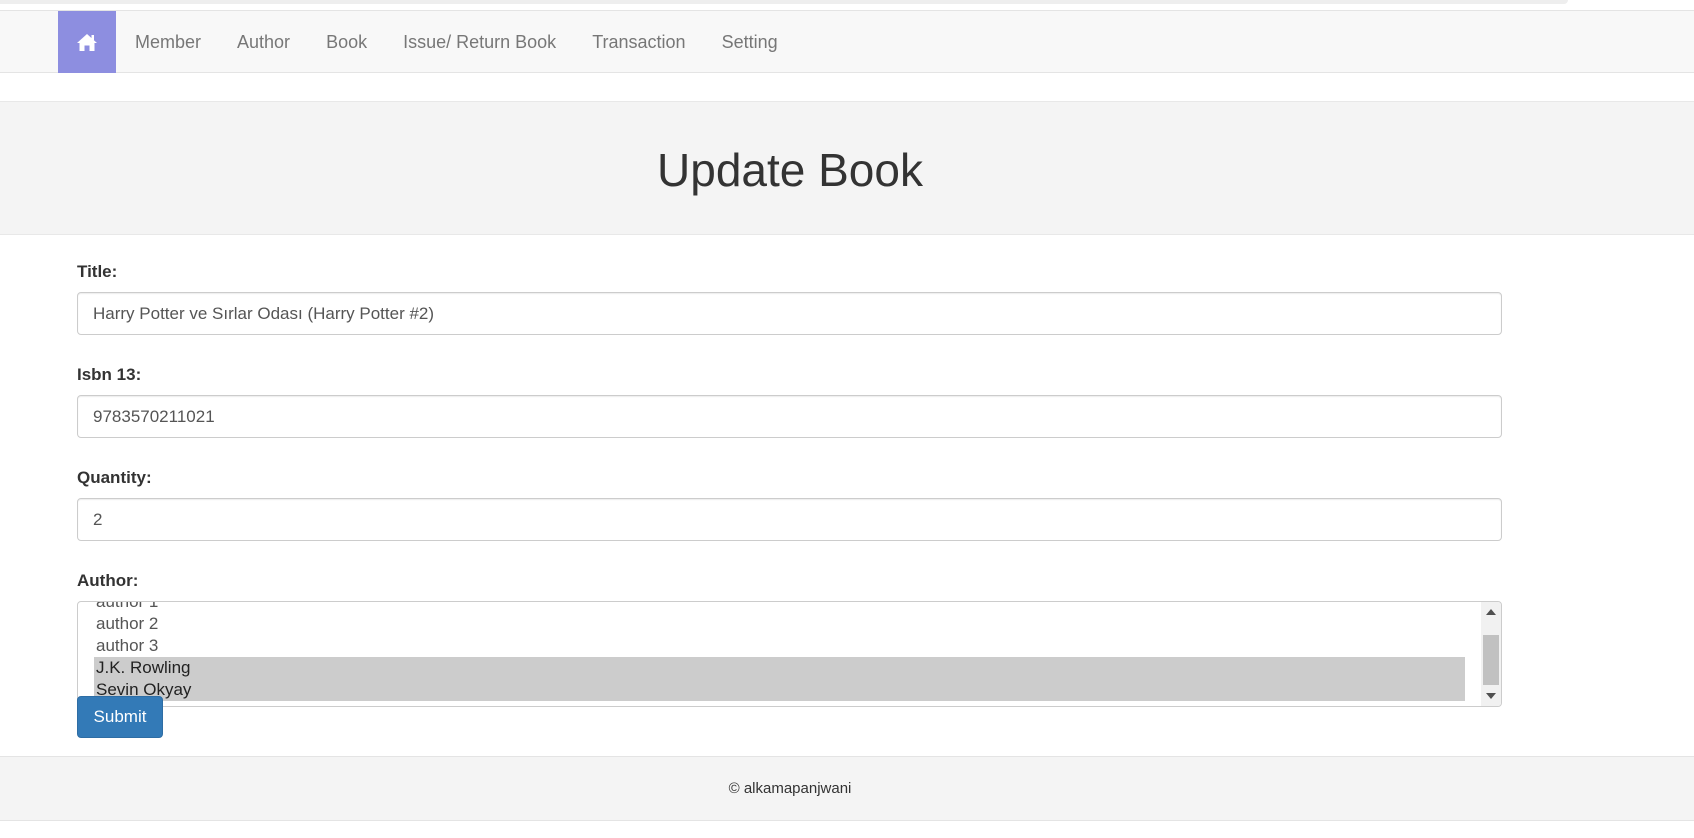  Describe the element at coordinates (114, 477) in the screenshot. I see `quantity-label: Quantity:` at that location.